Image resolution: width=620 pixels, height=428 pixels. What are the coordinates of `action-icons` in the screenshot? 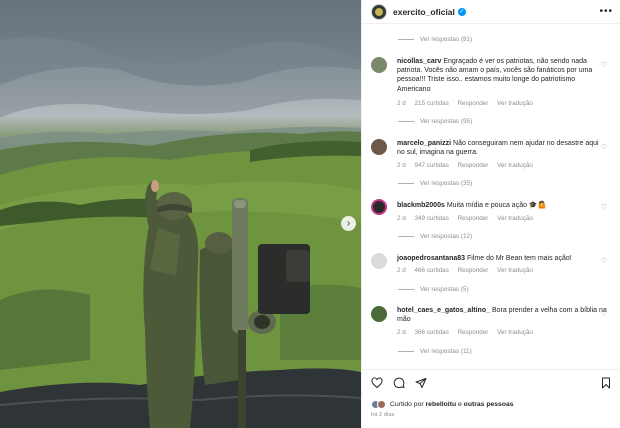 It's located at (399, 383).